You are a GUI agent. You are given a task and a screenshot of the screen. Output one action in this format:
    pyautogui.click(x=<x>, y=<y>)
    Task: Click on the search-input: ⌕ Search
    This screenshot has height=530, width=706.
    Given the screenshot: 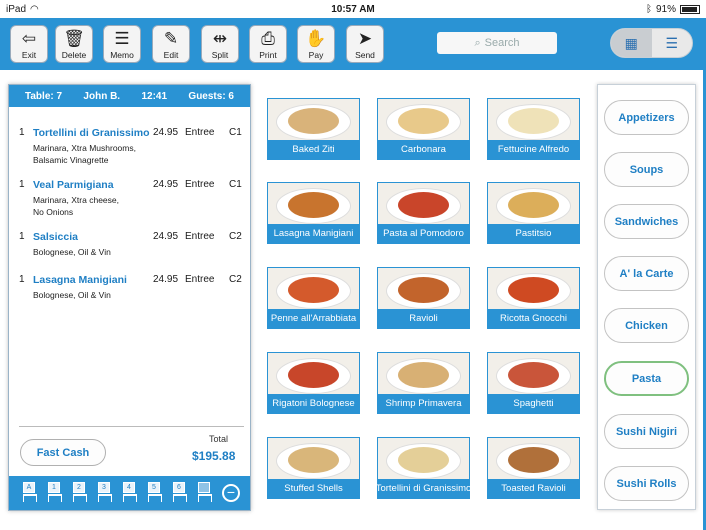 What is the action you would take?
    pyautogui.click(x=497, y=43)
    